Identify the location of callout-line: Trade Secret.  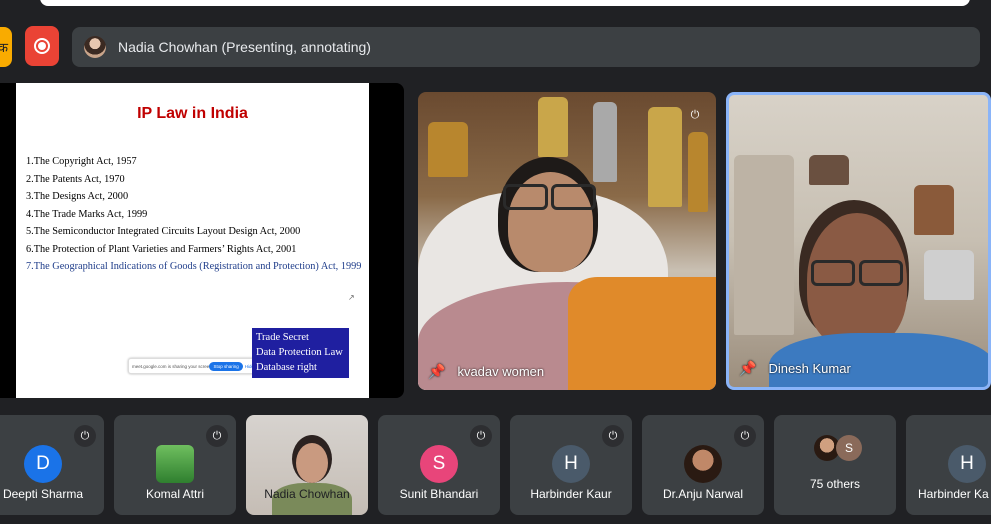
(282, 337).